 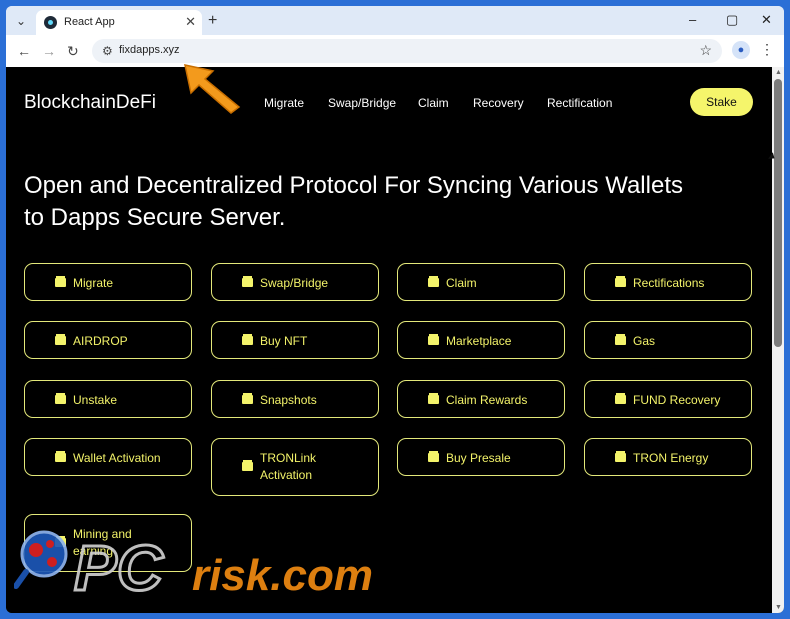 I want to click on stake-button: Stake, so click(x=721, y=102).